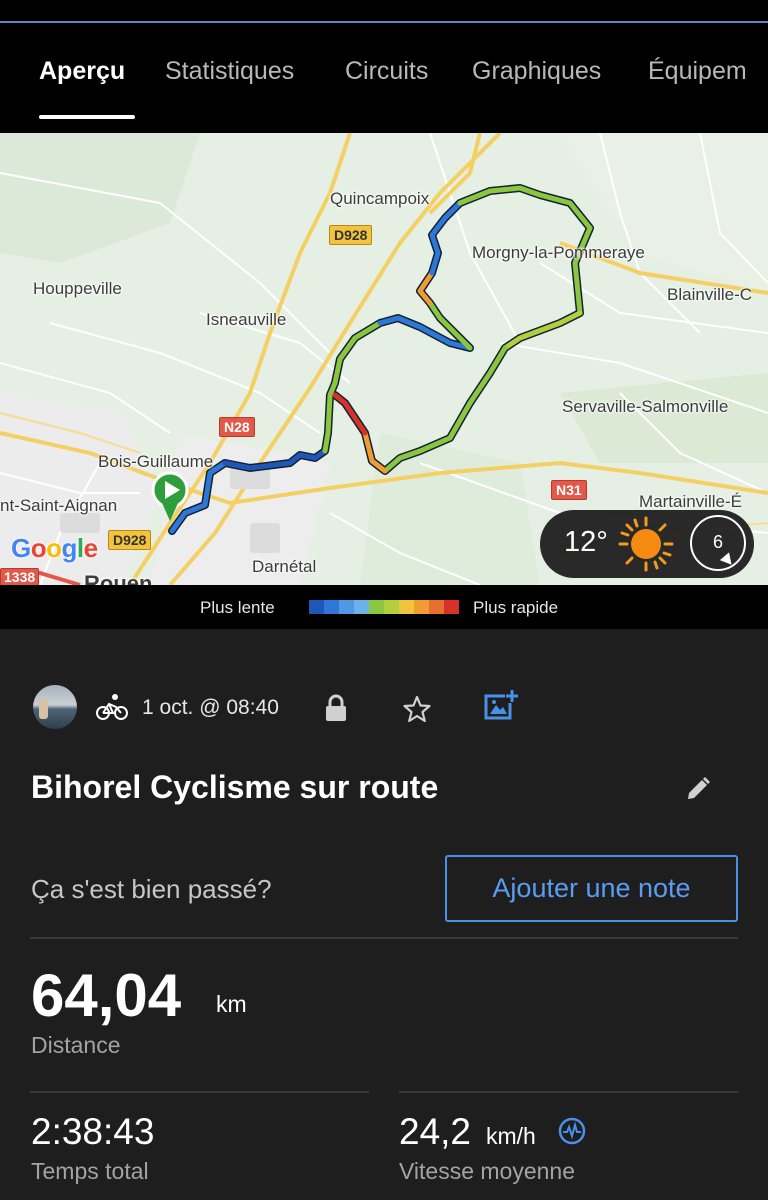 The width and height of the screenshot is (768, 1200). I want to click on distance-value: 64,04, so click(106, 995).